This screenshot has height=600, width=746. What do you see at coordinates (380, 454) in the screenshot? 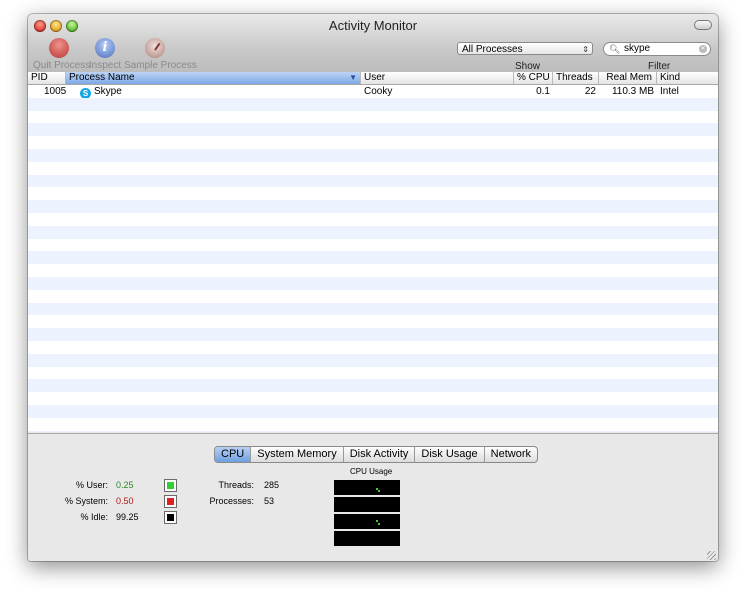
I see `tab-disk-activity: Disk Activity` at bounding box center [380, 454].